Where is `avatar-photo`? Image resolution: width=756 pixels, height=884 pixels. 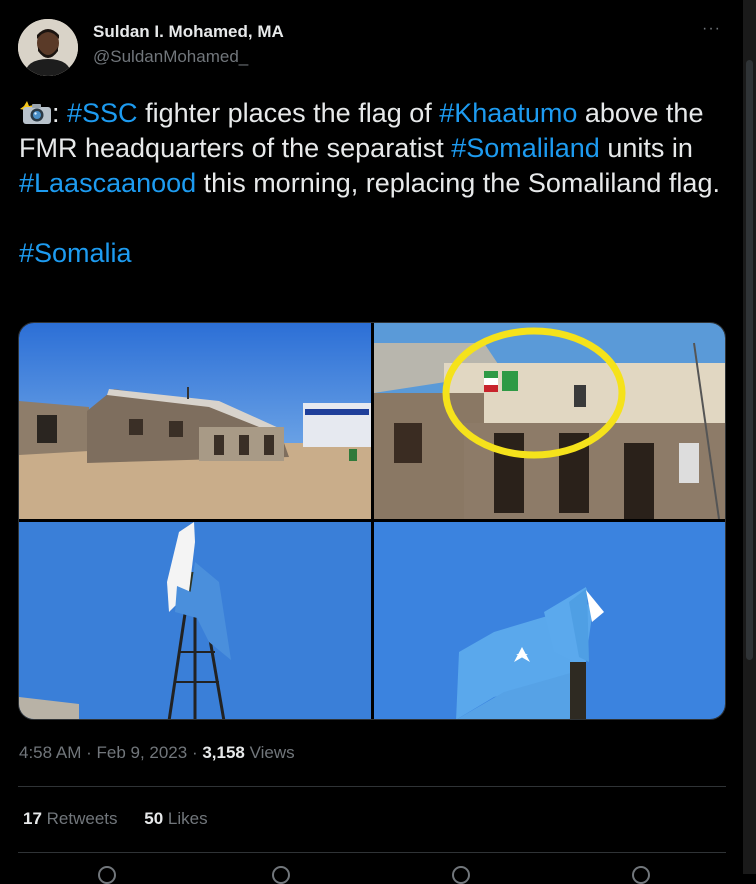 avatar-photo is located at coordinates (48, 47).